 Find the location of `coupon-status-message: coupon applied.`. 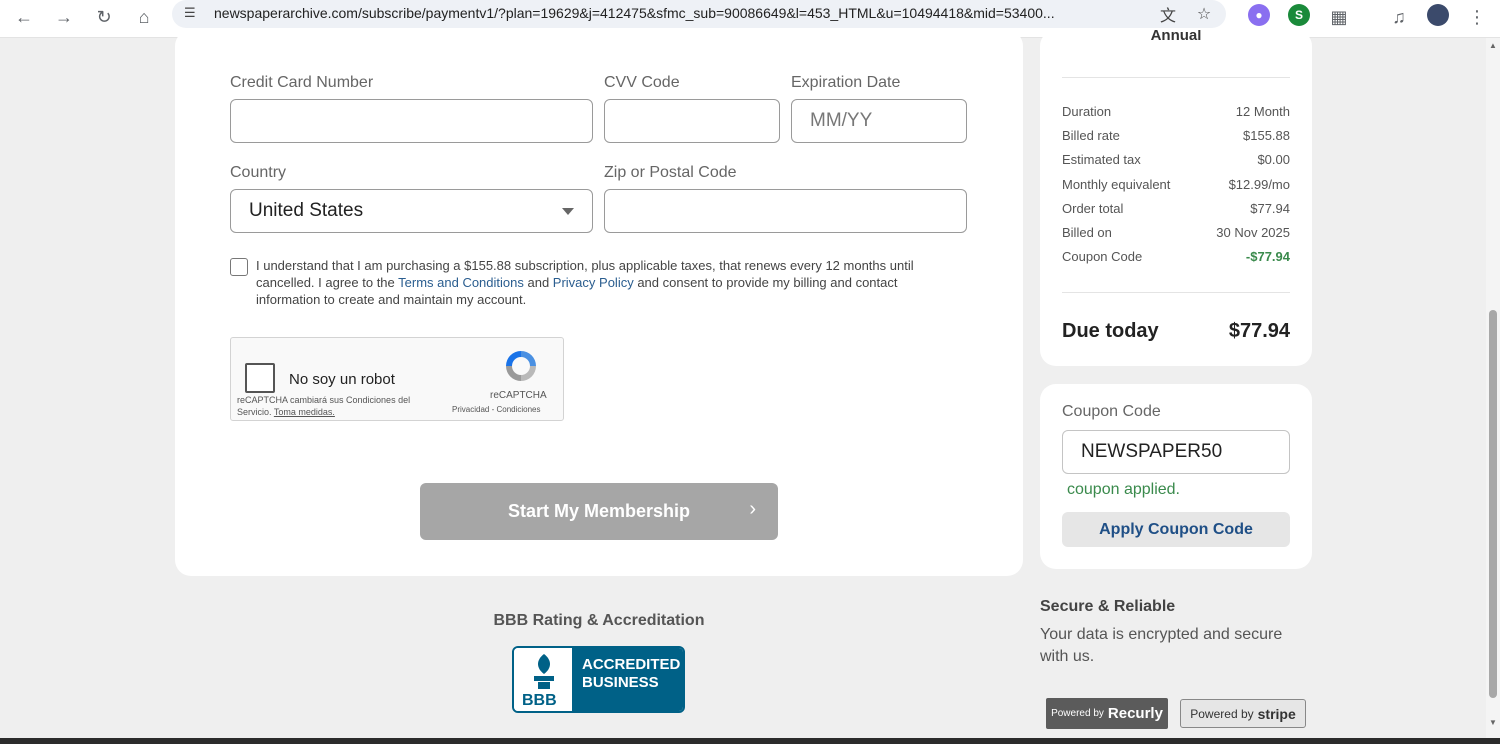

coupon-status-message: coupon applied. is located at coordinates (1123, 489).